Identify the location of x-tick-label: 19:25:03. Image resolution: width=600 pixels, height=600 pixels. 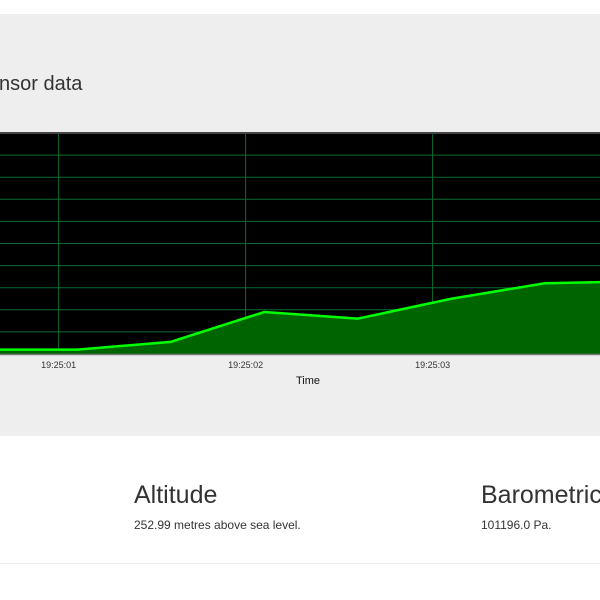
(432, 365).